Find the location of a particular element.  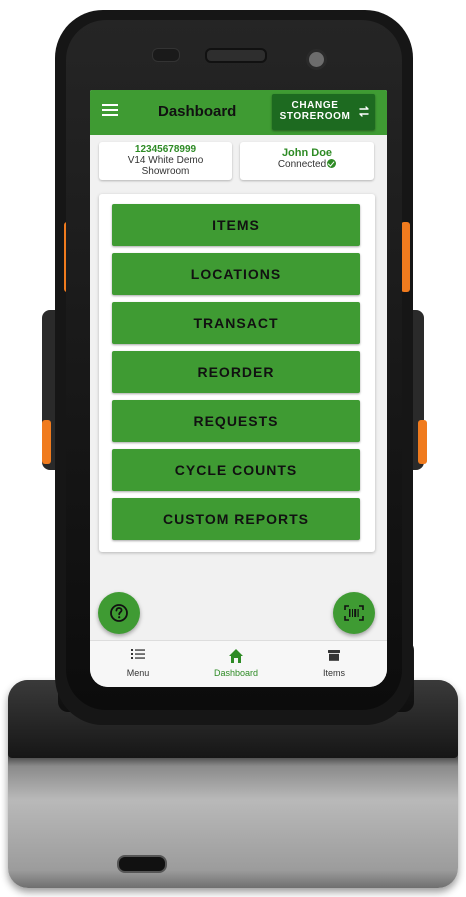

home-icon is located at coordinates (236, 656).